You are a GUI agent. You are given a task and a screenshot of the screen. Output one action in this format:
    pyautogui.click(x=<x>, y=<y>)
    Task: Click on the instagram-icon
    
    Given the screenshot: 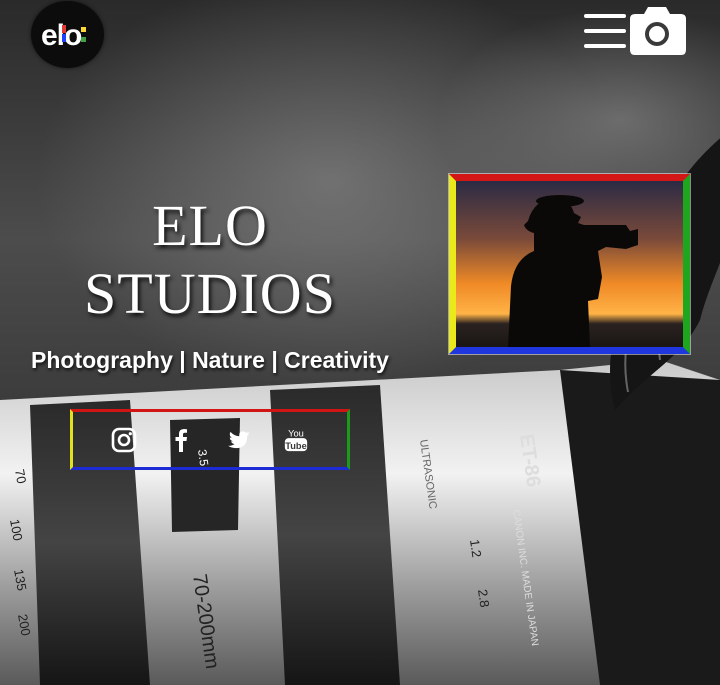 What is the action you would take?
    pyautogui.click(x=124, y=439)
    